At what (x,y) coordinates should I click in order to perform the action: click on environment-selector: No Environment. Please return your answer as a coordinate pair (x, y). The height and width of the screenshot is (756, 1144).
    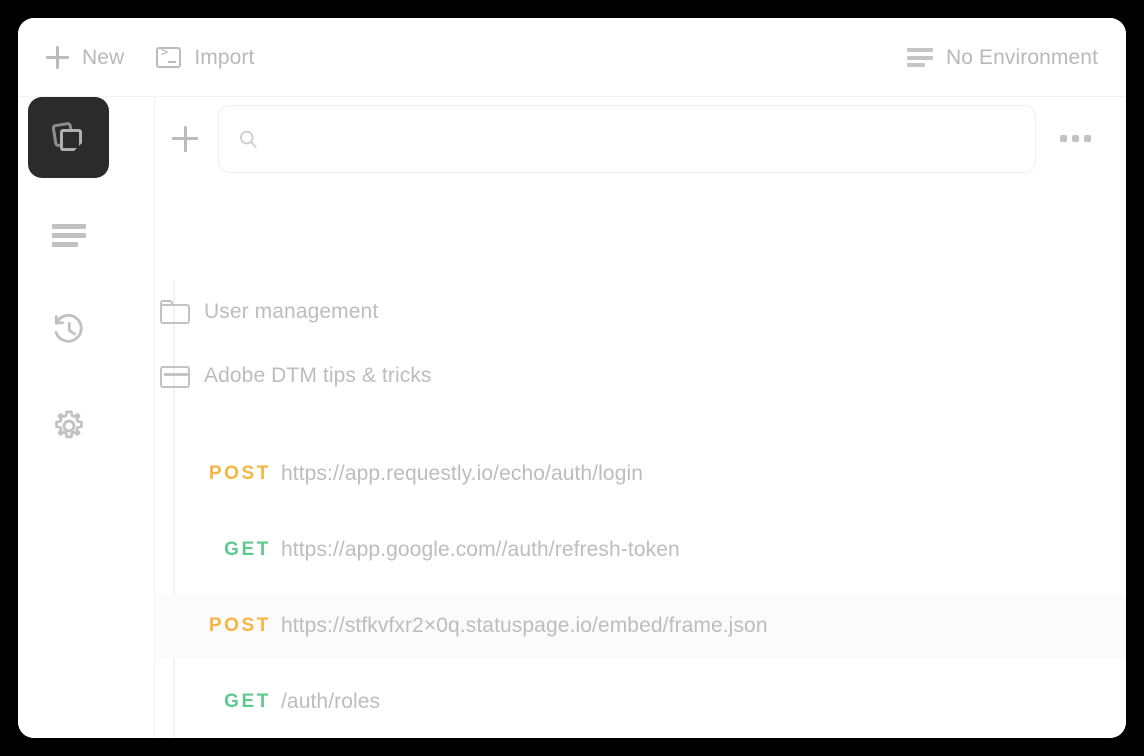
    Looking at the image, I should click on (1002, 58).